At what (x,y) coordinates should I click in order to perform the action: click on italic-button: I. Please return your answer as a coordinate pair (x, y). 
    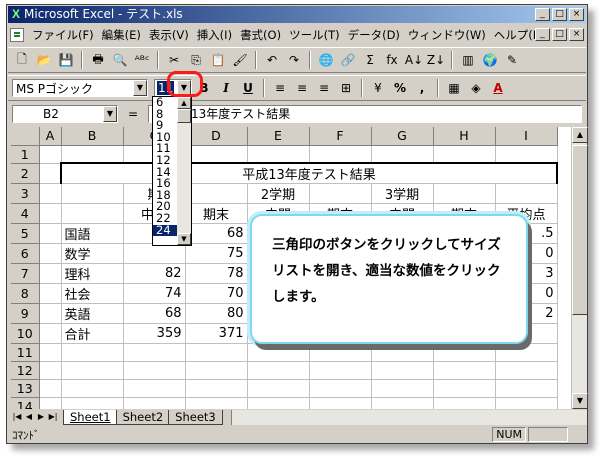
    Looking at the image, I should click on (226, 88).